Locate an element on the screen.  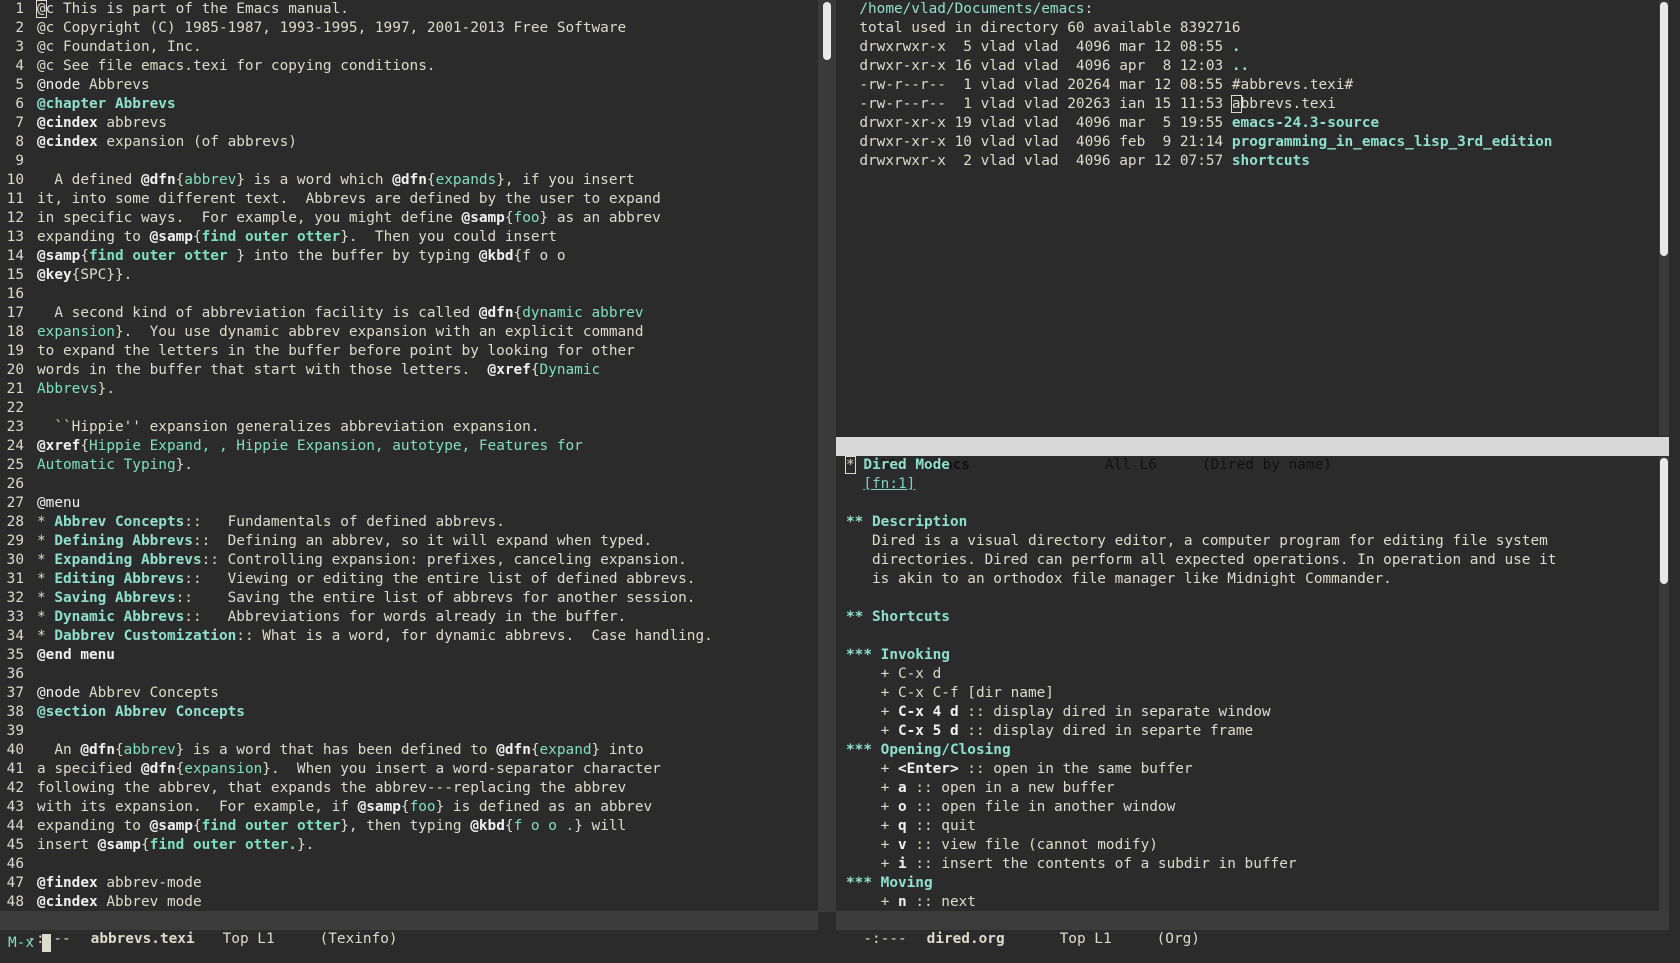
texinfo-line: 36 is located at coordinates (357, 674).